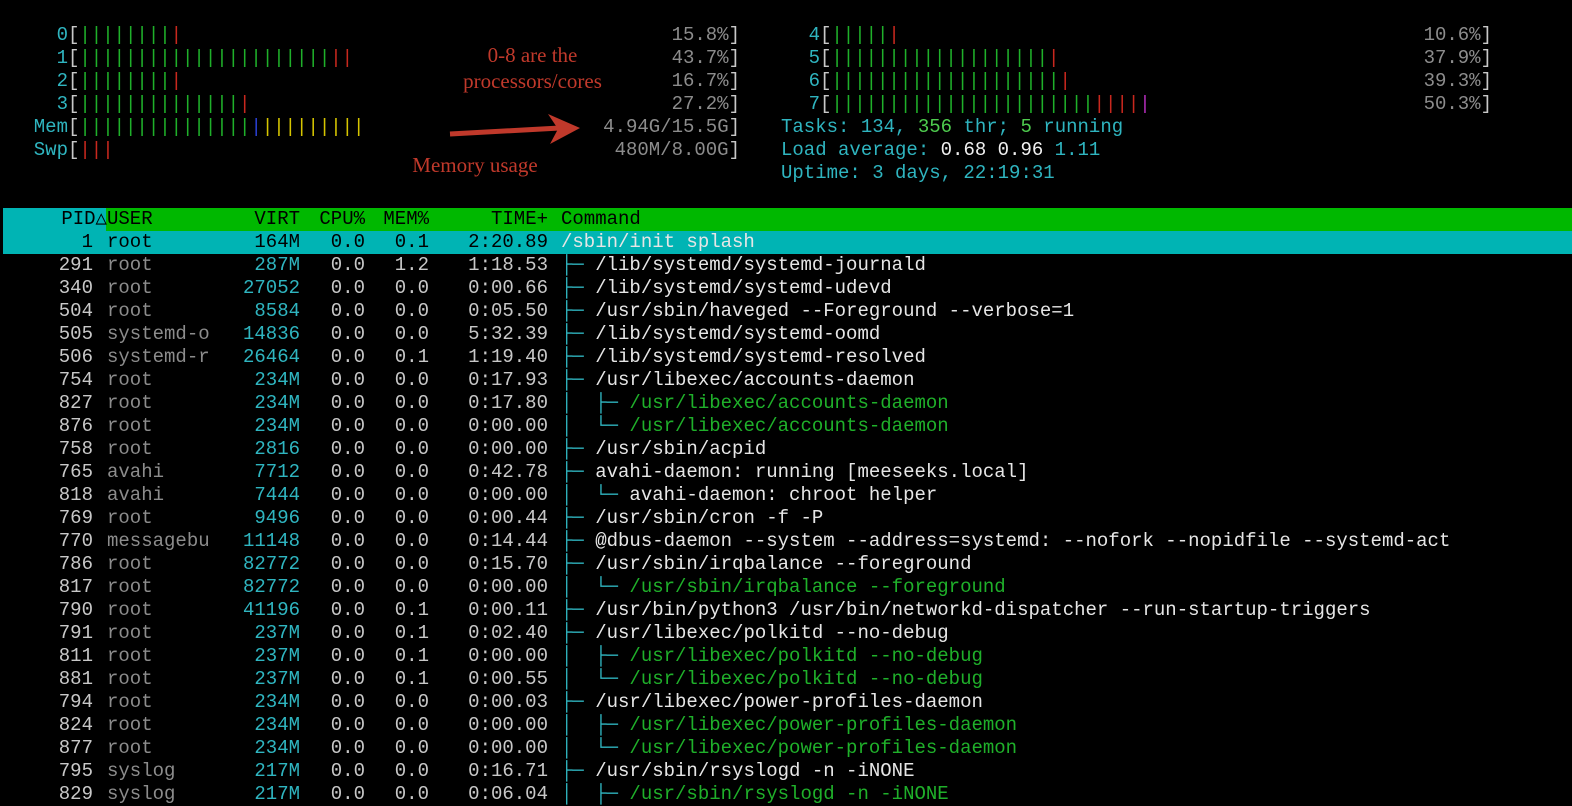 The height and width of the screenshot is (806, 1572). I want to click on command-text: /lib/systemd/systemd-oomd, so click(738, 334).